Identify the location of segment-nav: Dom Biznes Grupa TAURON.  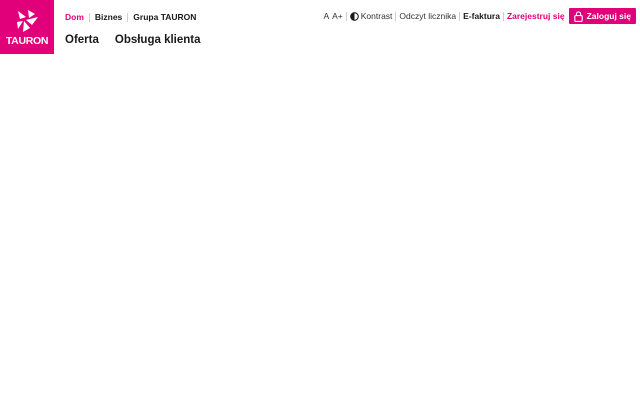
(130, 17).